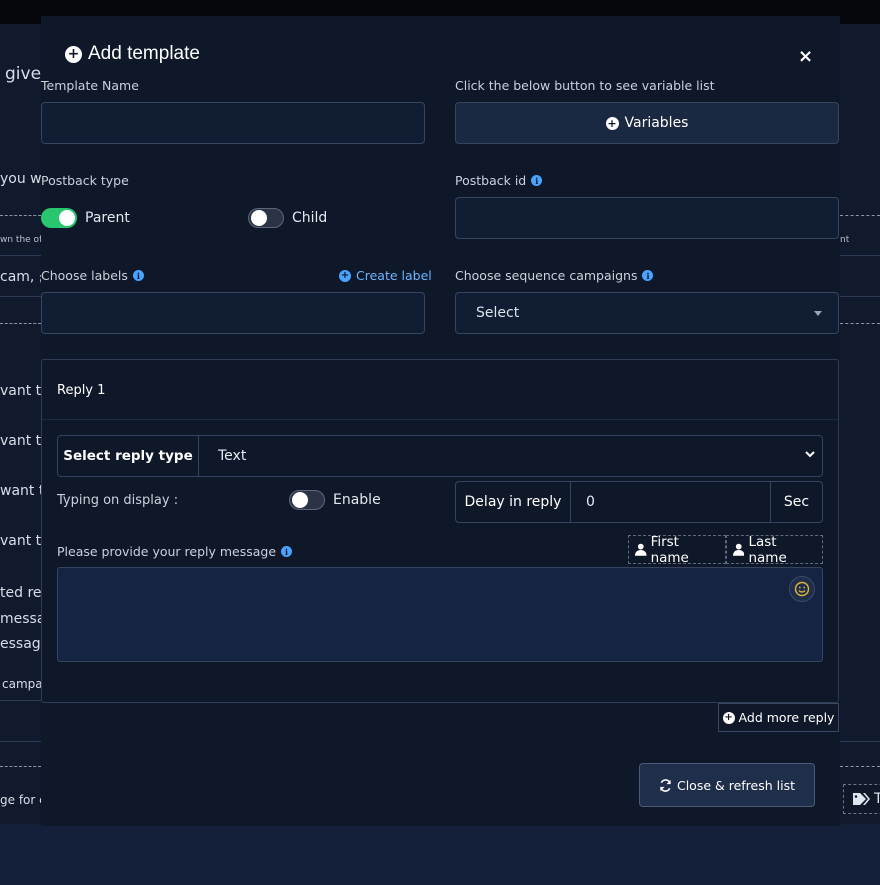 Image resolution: width=880 pixels, height=885 pixels. I want to click on close-refresh-button: Close & refresh list, so click(727, 785).